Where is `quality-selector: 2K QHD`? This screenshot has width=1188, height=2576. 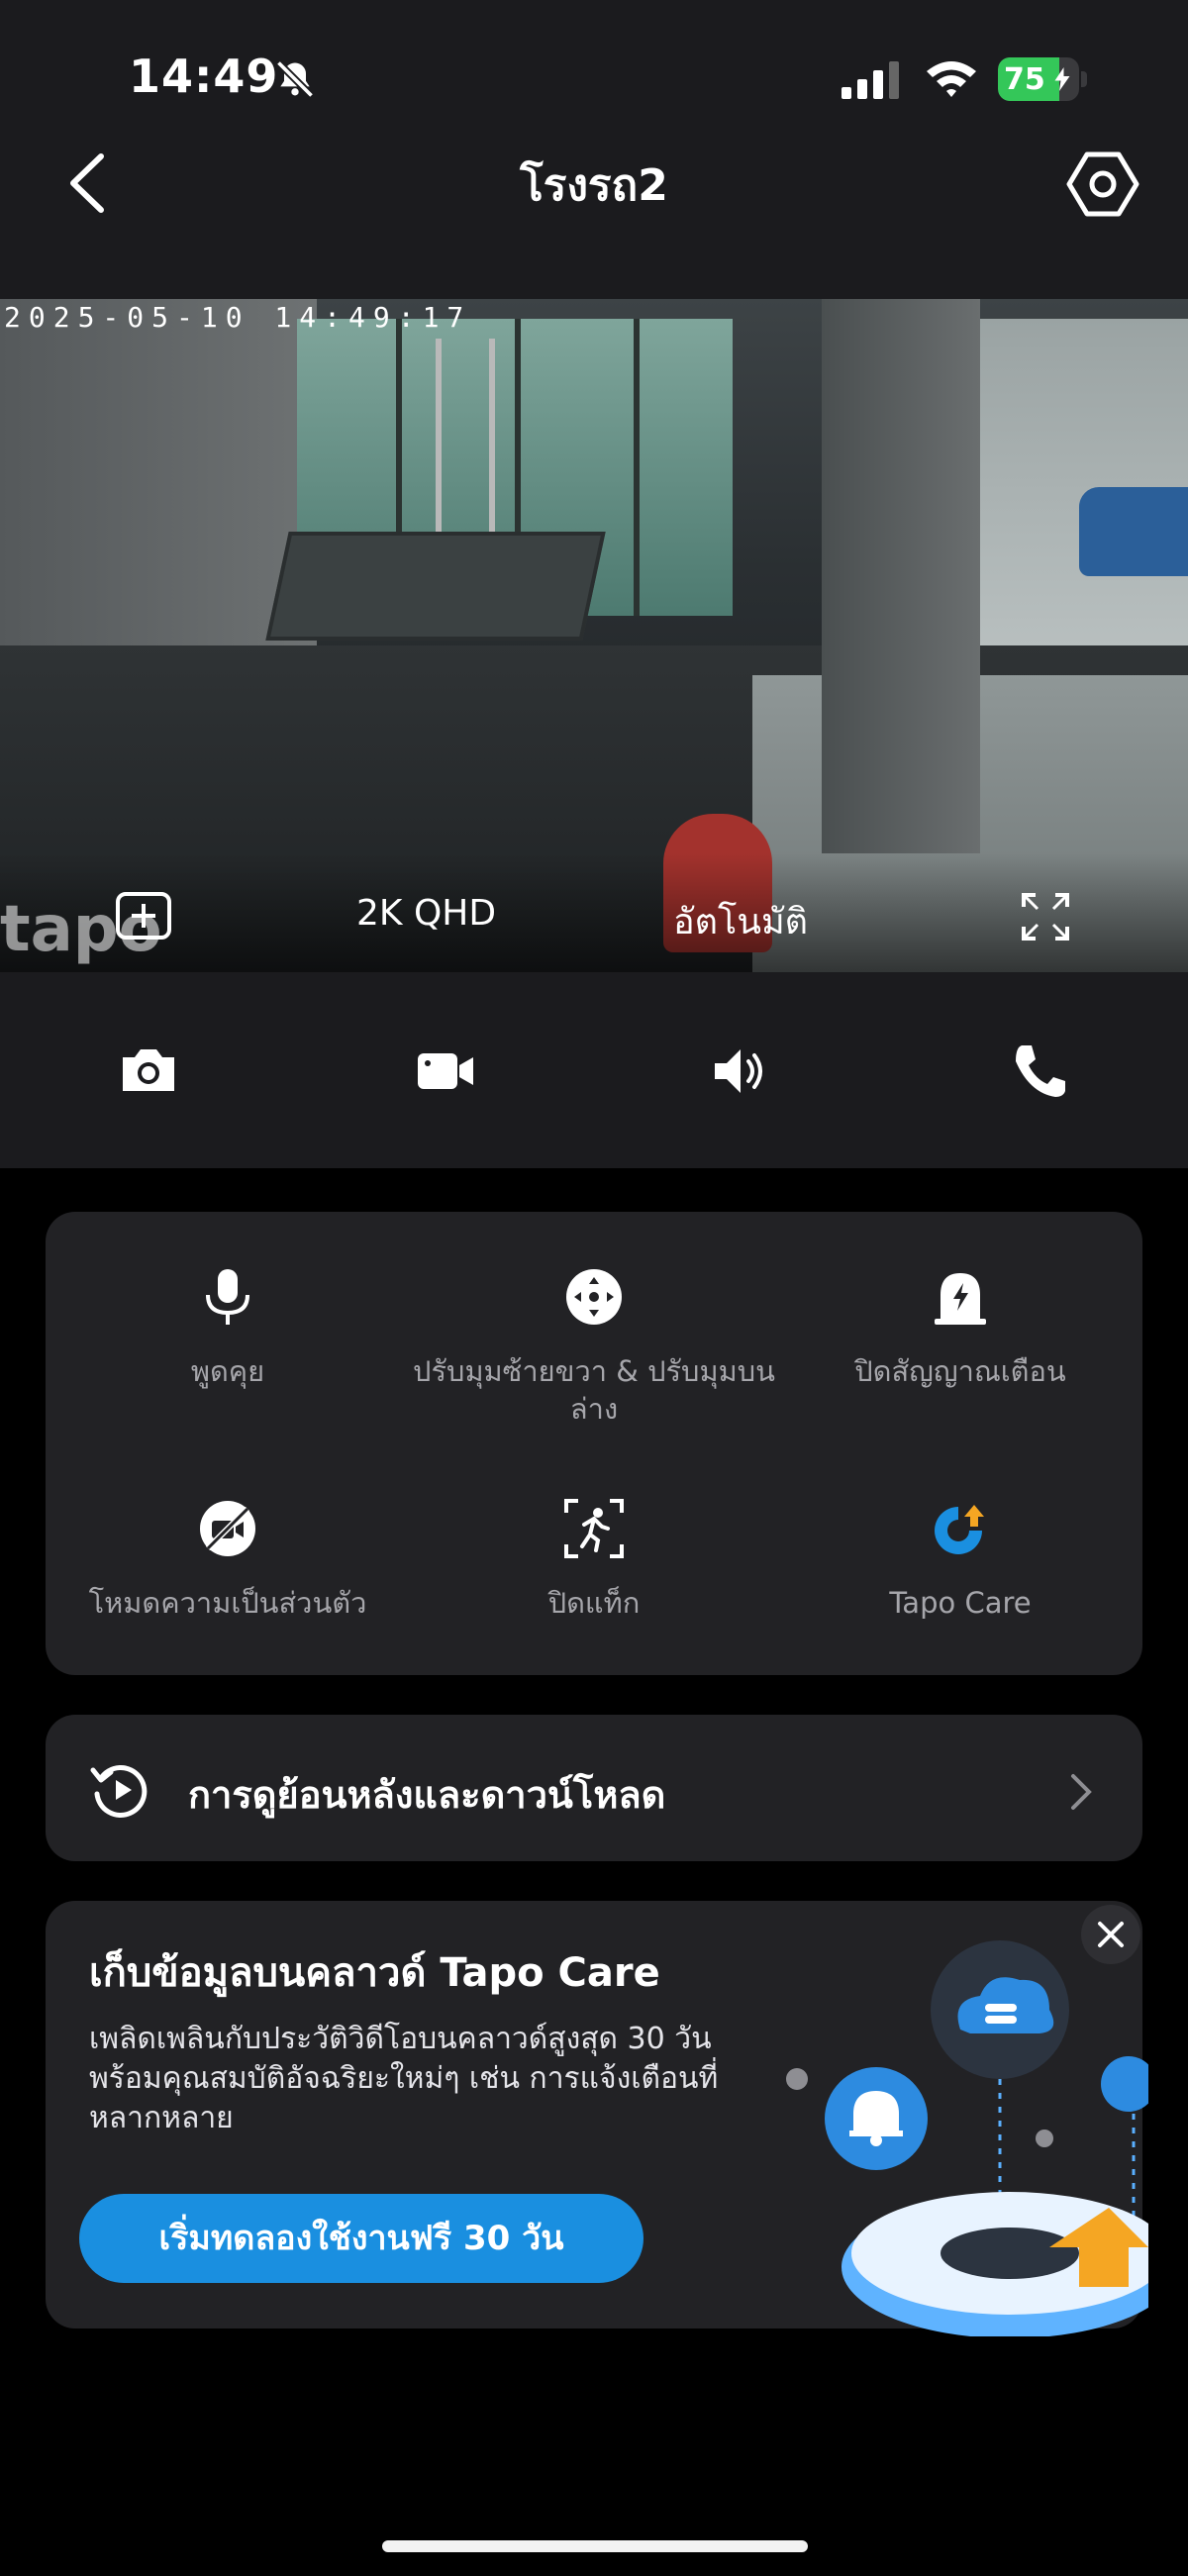 quality-selector: 2K QHD is located at coordinates (426, 914).